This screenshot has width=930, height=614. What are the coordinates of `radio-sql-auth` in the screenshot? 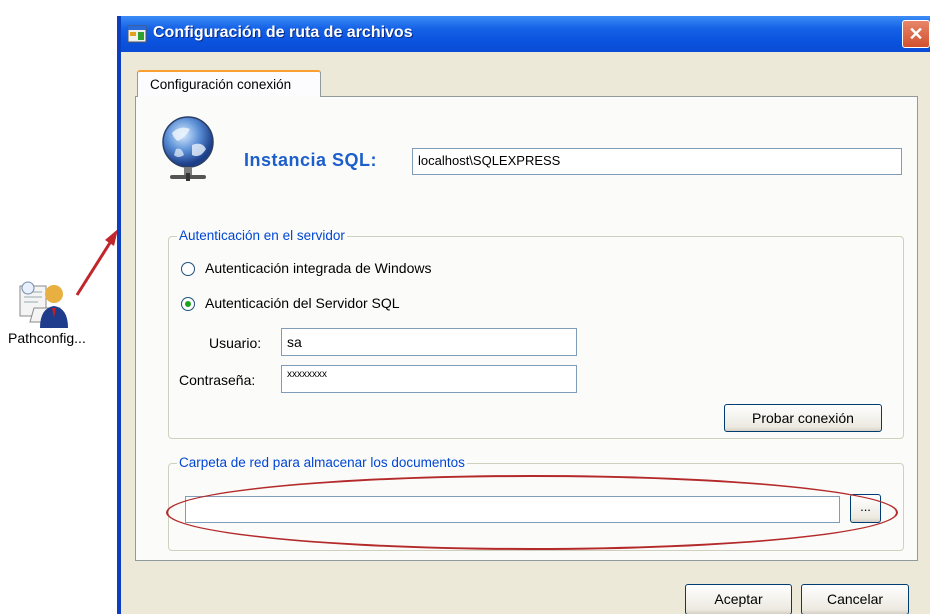 It's located at (188, 304).